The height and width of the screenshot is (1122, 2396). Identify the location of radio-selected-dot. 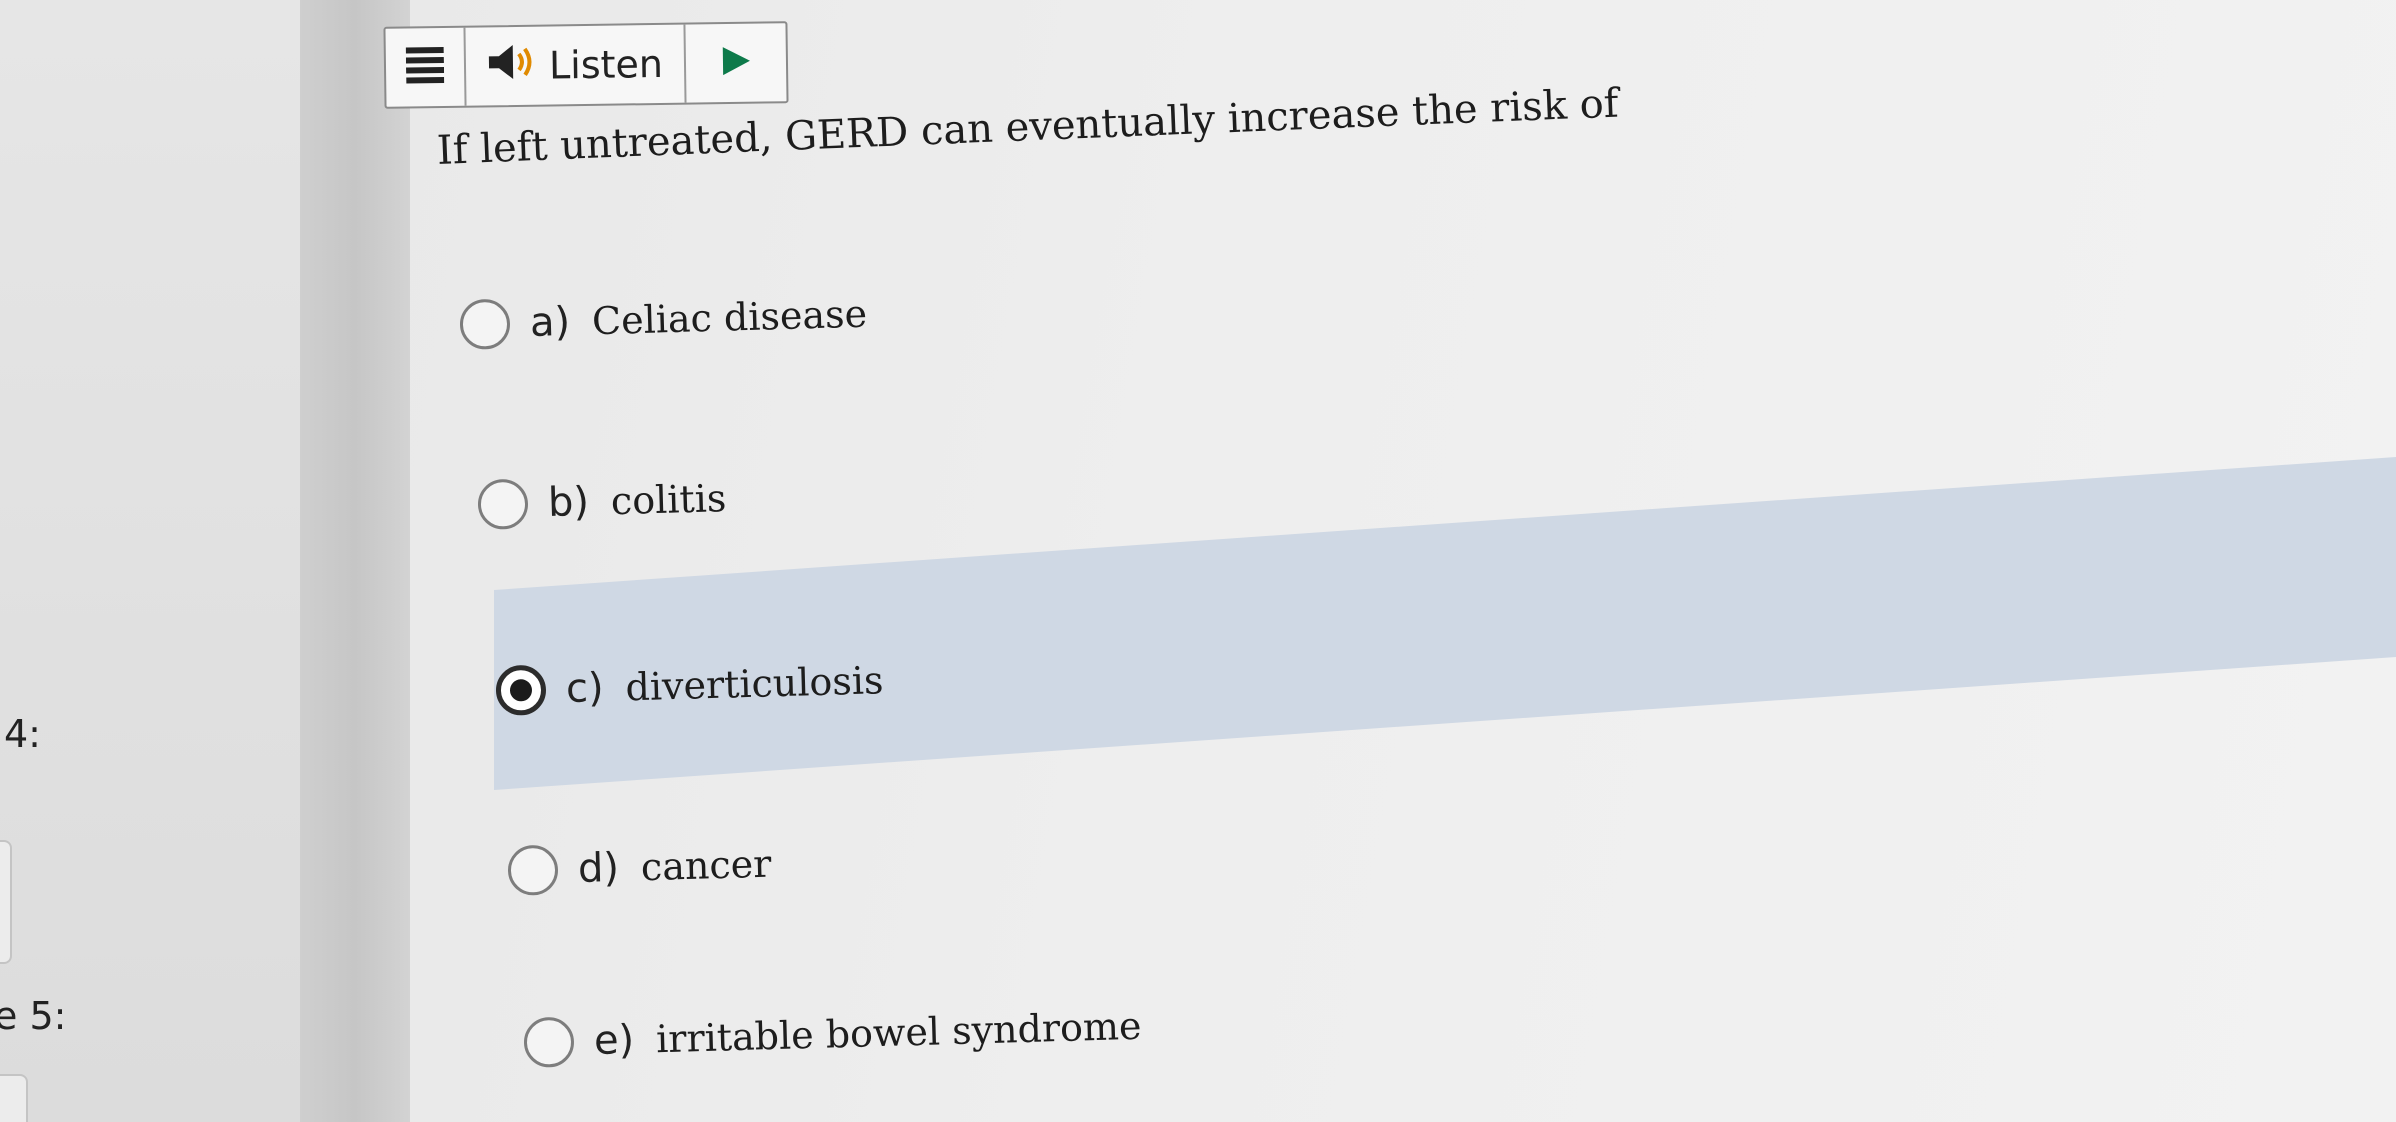
(521, 690).